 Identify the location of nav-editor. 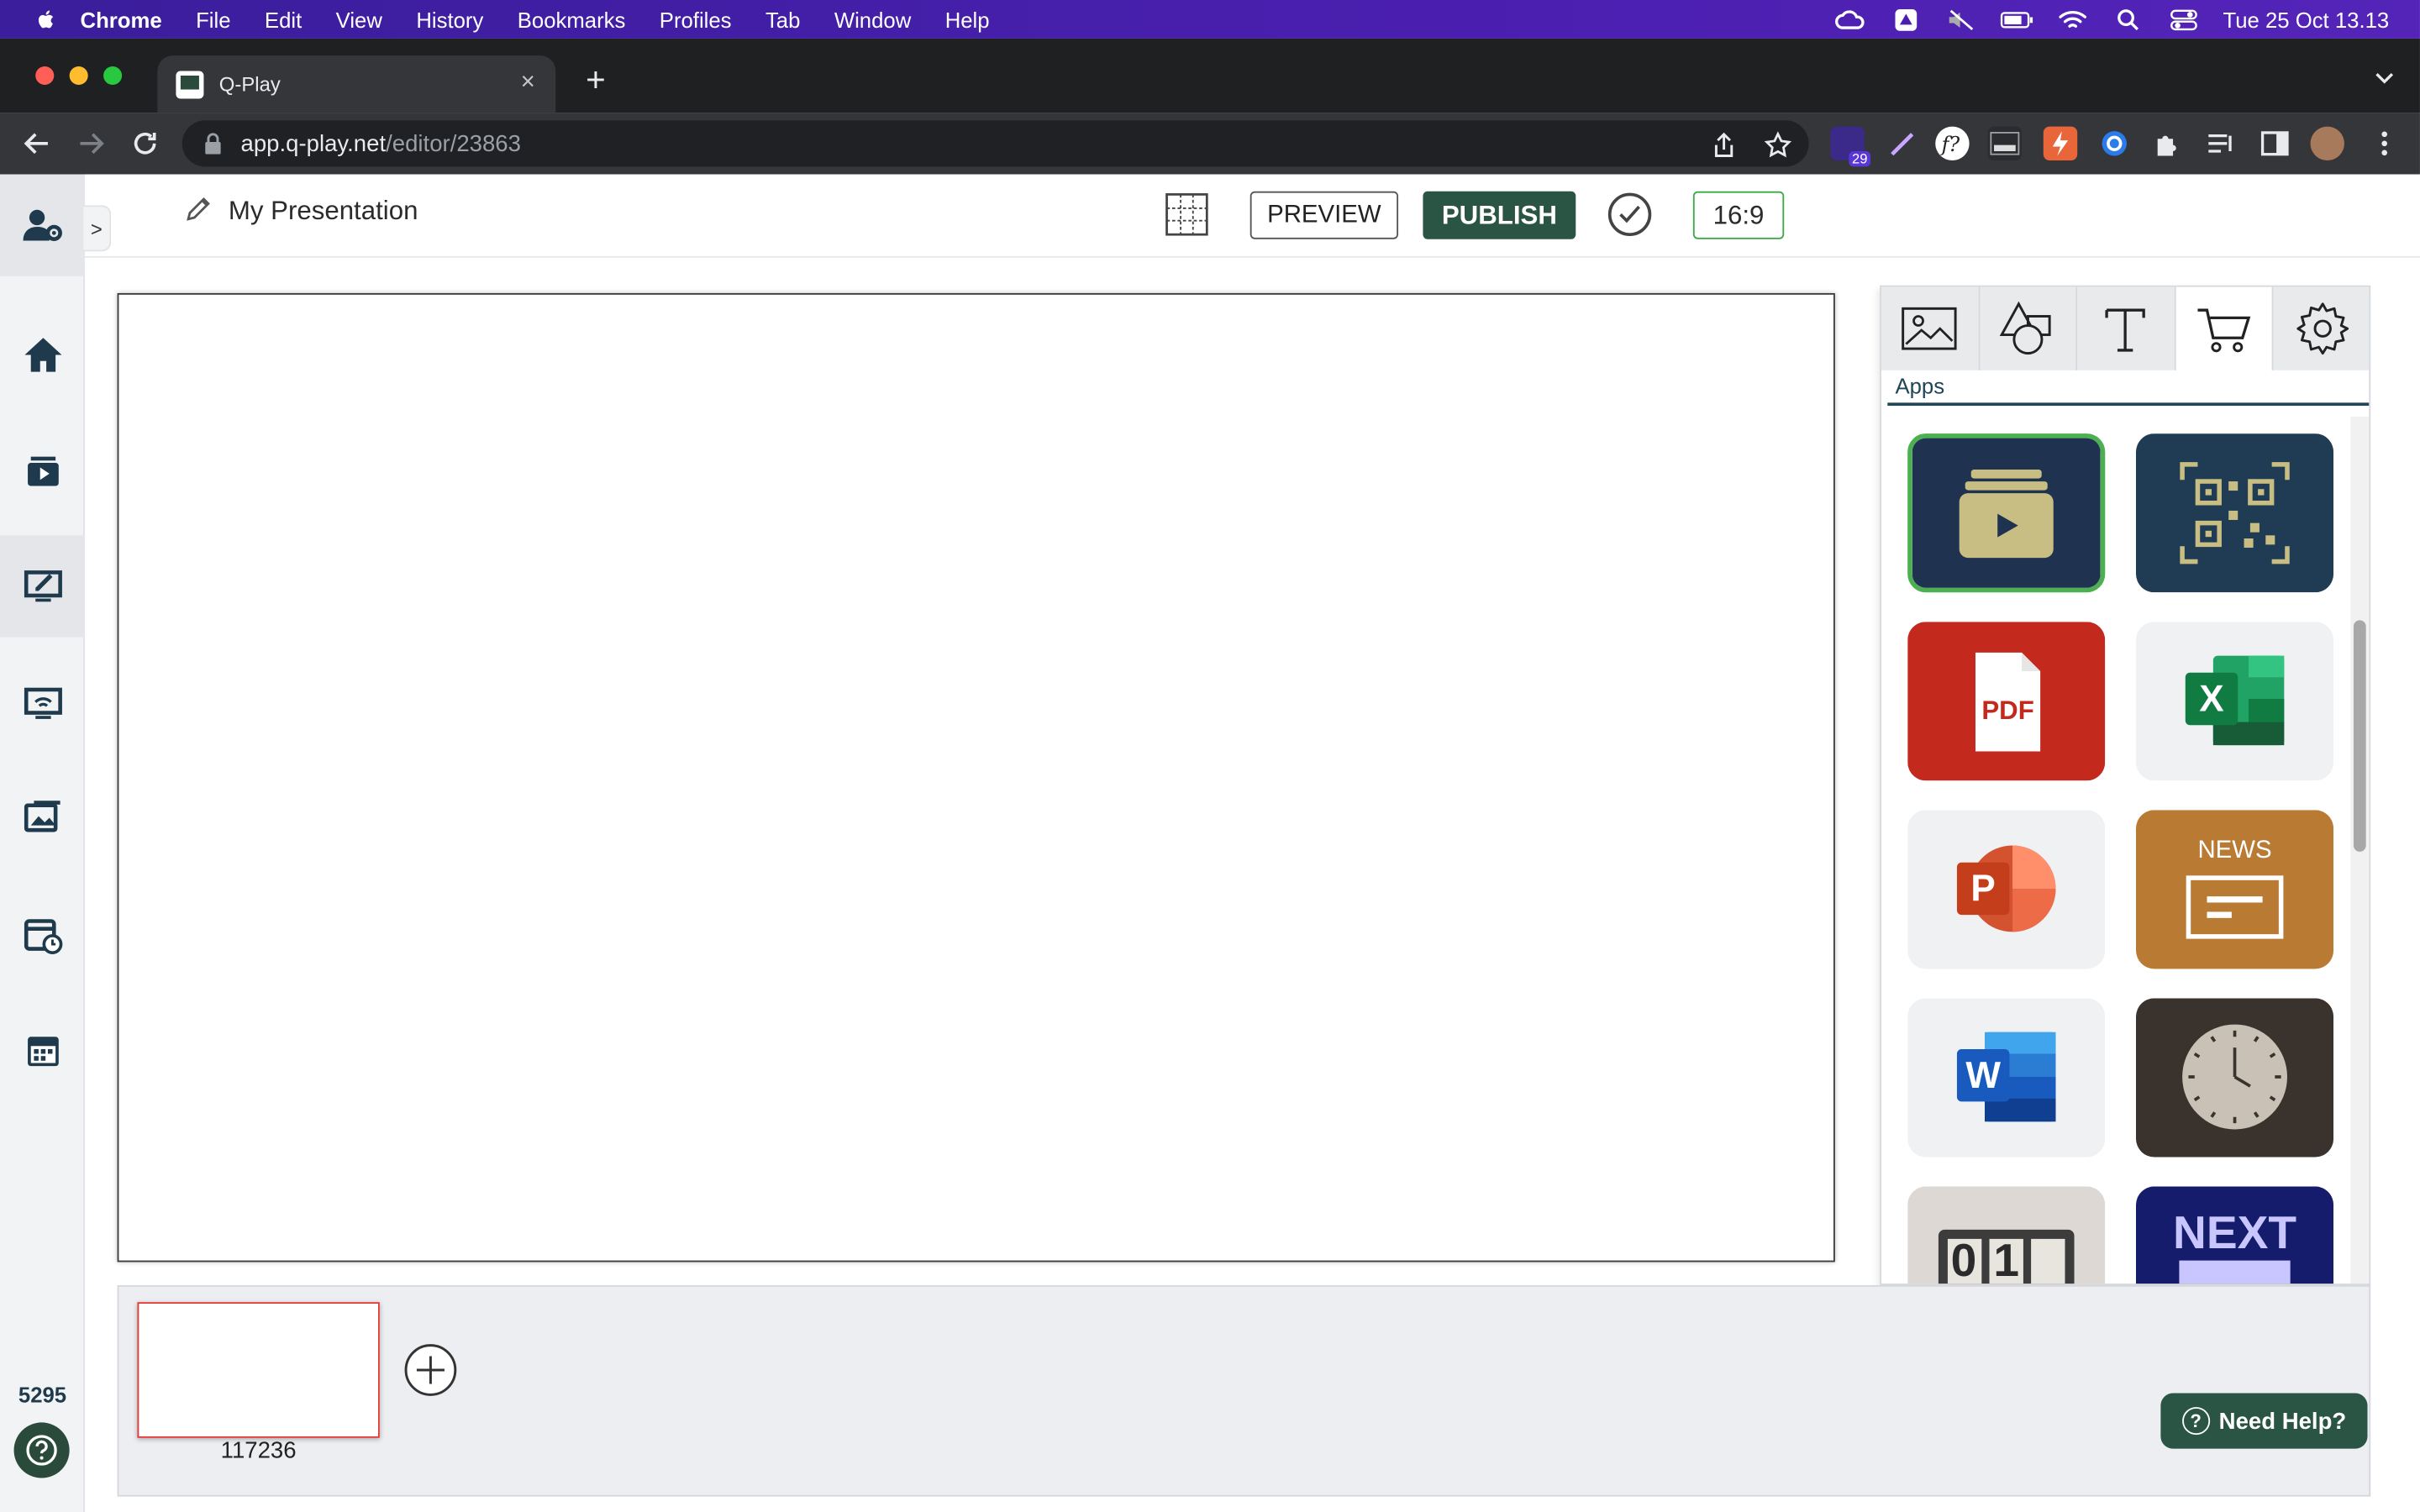
(43, 586).